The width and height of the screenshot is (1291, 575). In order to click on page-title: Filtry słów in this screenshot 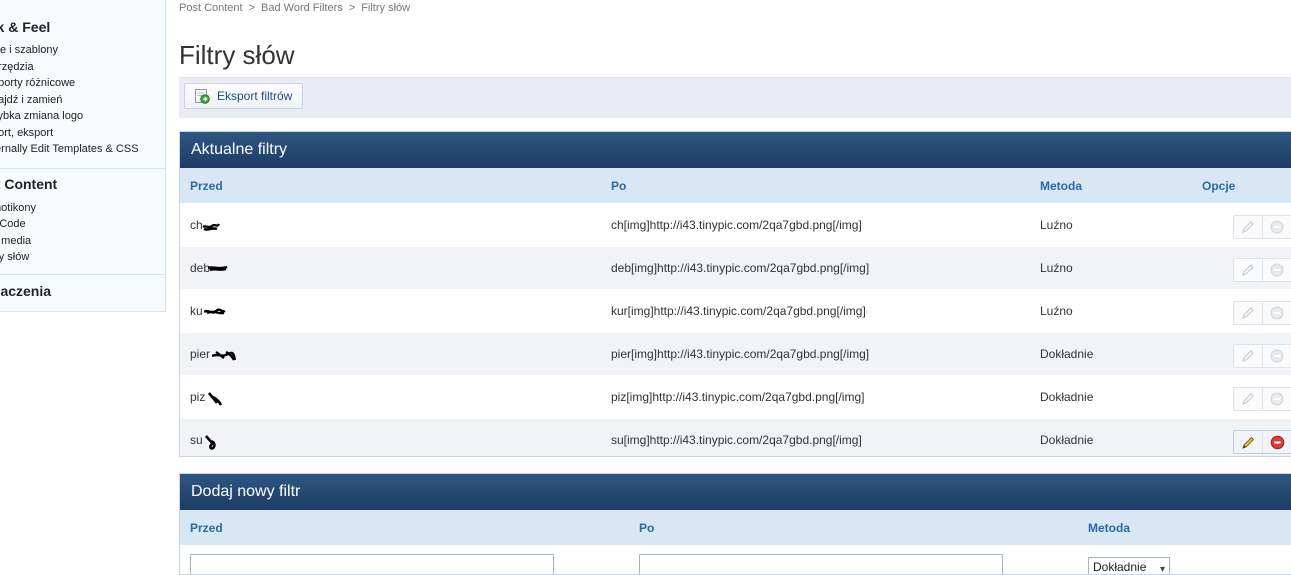, I will do `click(237, 55)`.